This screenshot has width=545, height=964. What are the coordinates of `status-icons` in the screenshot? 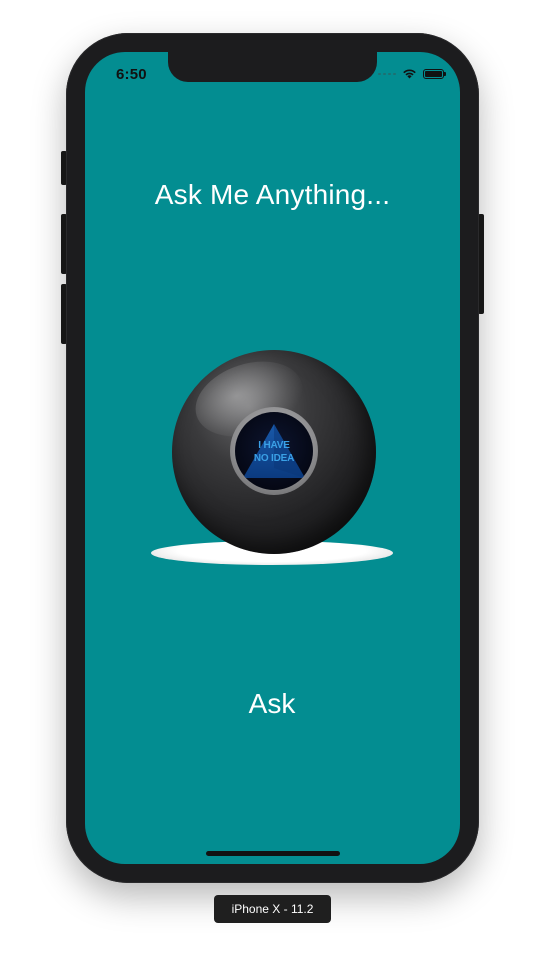 It's located at (412, 73).